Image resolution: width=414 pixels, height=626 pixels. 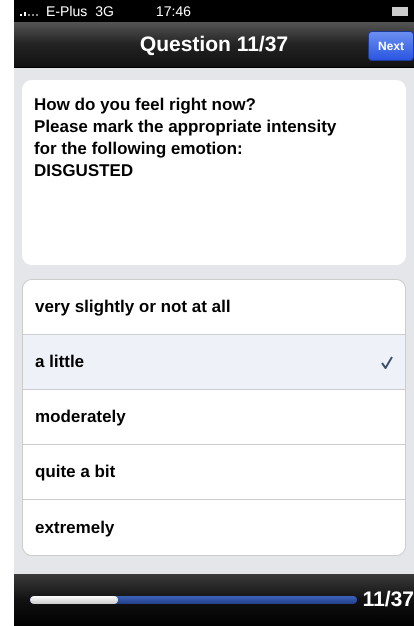 I want to click on emotion-label: DISGUSTED, so click(x=84, y=171).